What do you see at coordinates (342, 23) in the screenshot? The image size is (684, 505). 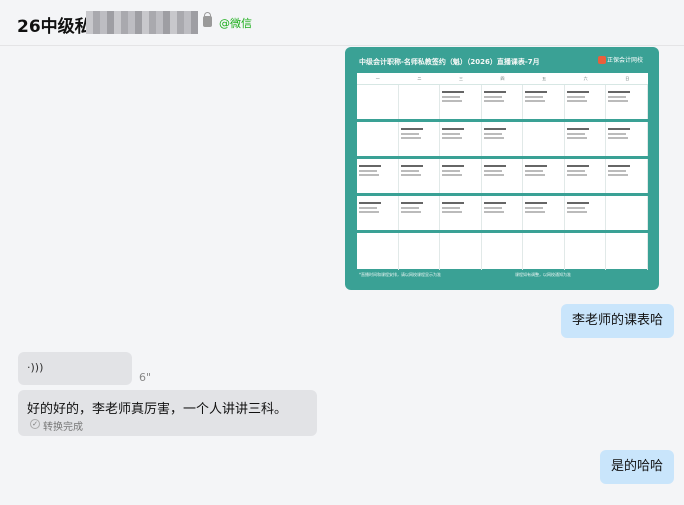 I see `chat-header: 26中级私 @微信` at bounding box center [342, 23].